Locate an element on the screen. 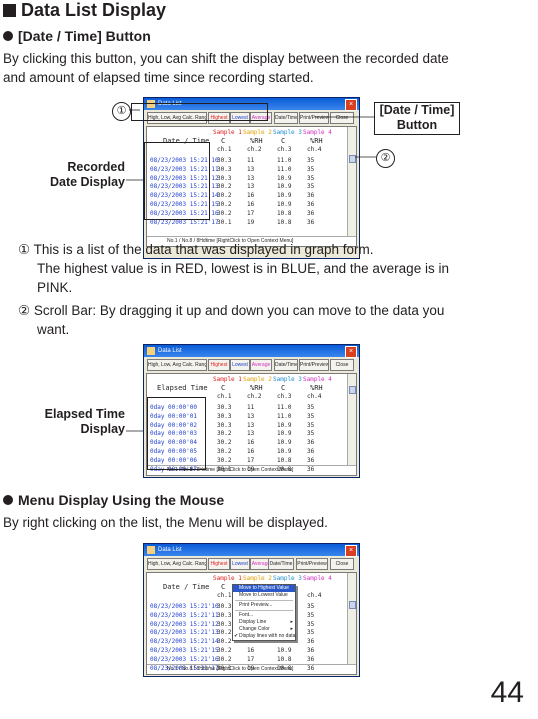 This screenshot has width=538, height=719. section-title-menu: Menu Display Using the Mouse is located at coordinates (113, 500).